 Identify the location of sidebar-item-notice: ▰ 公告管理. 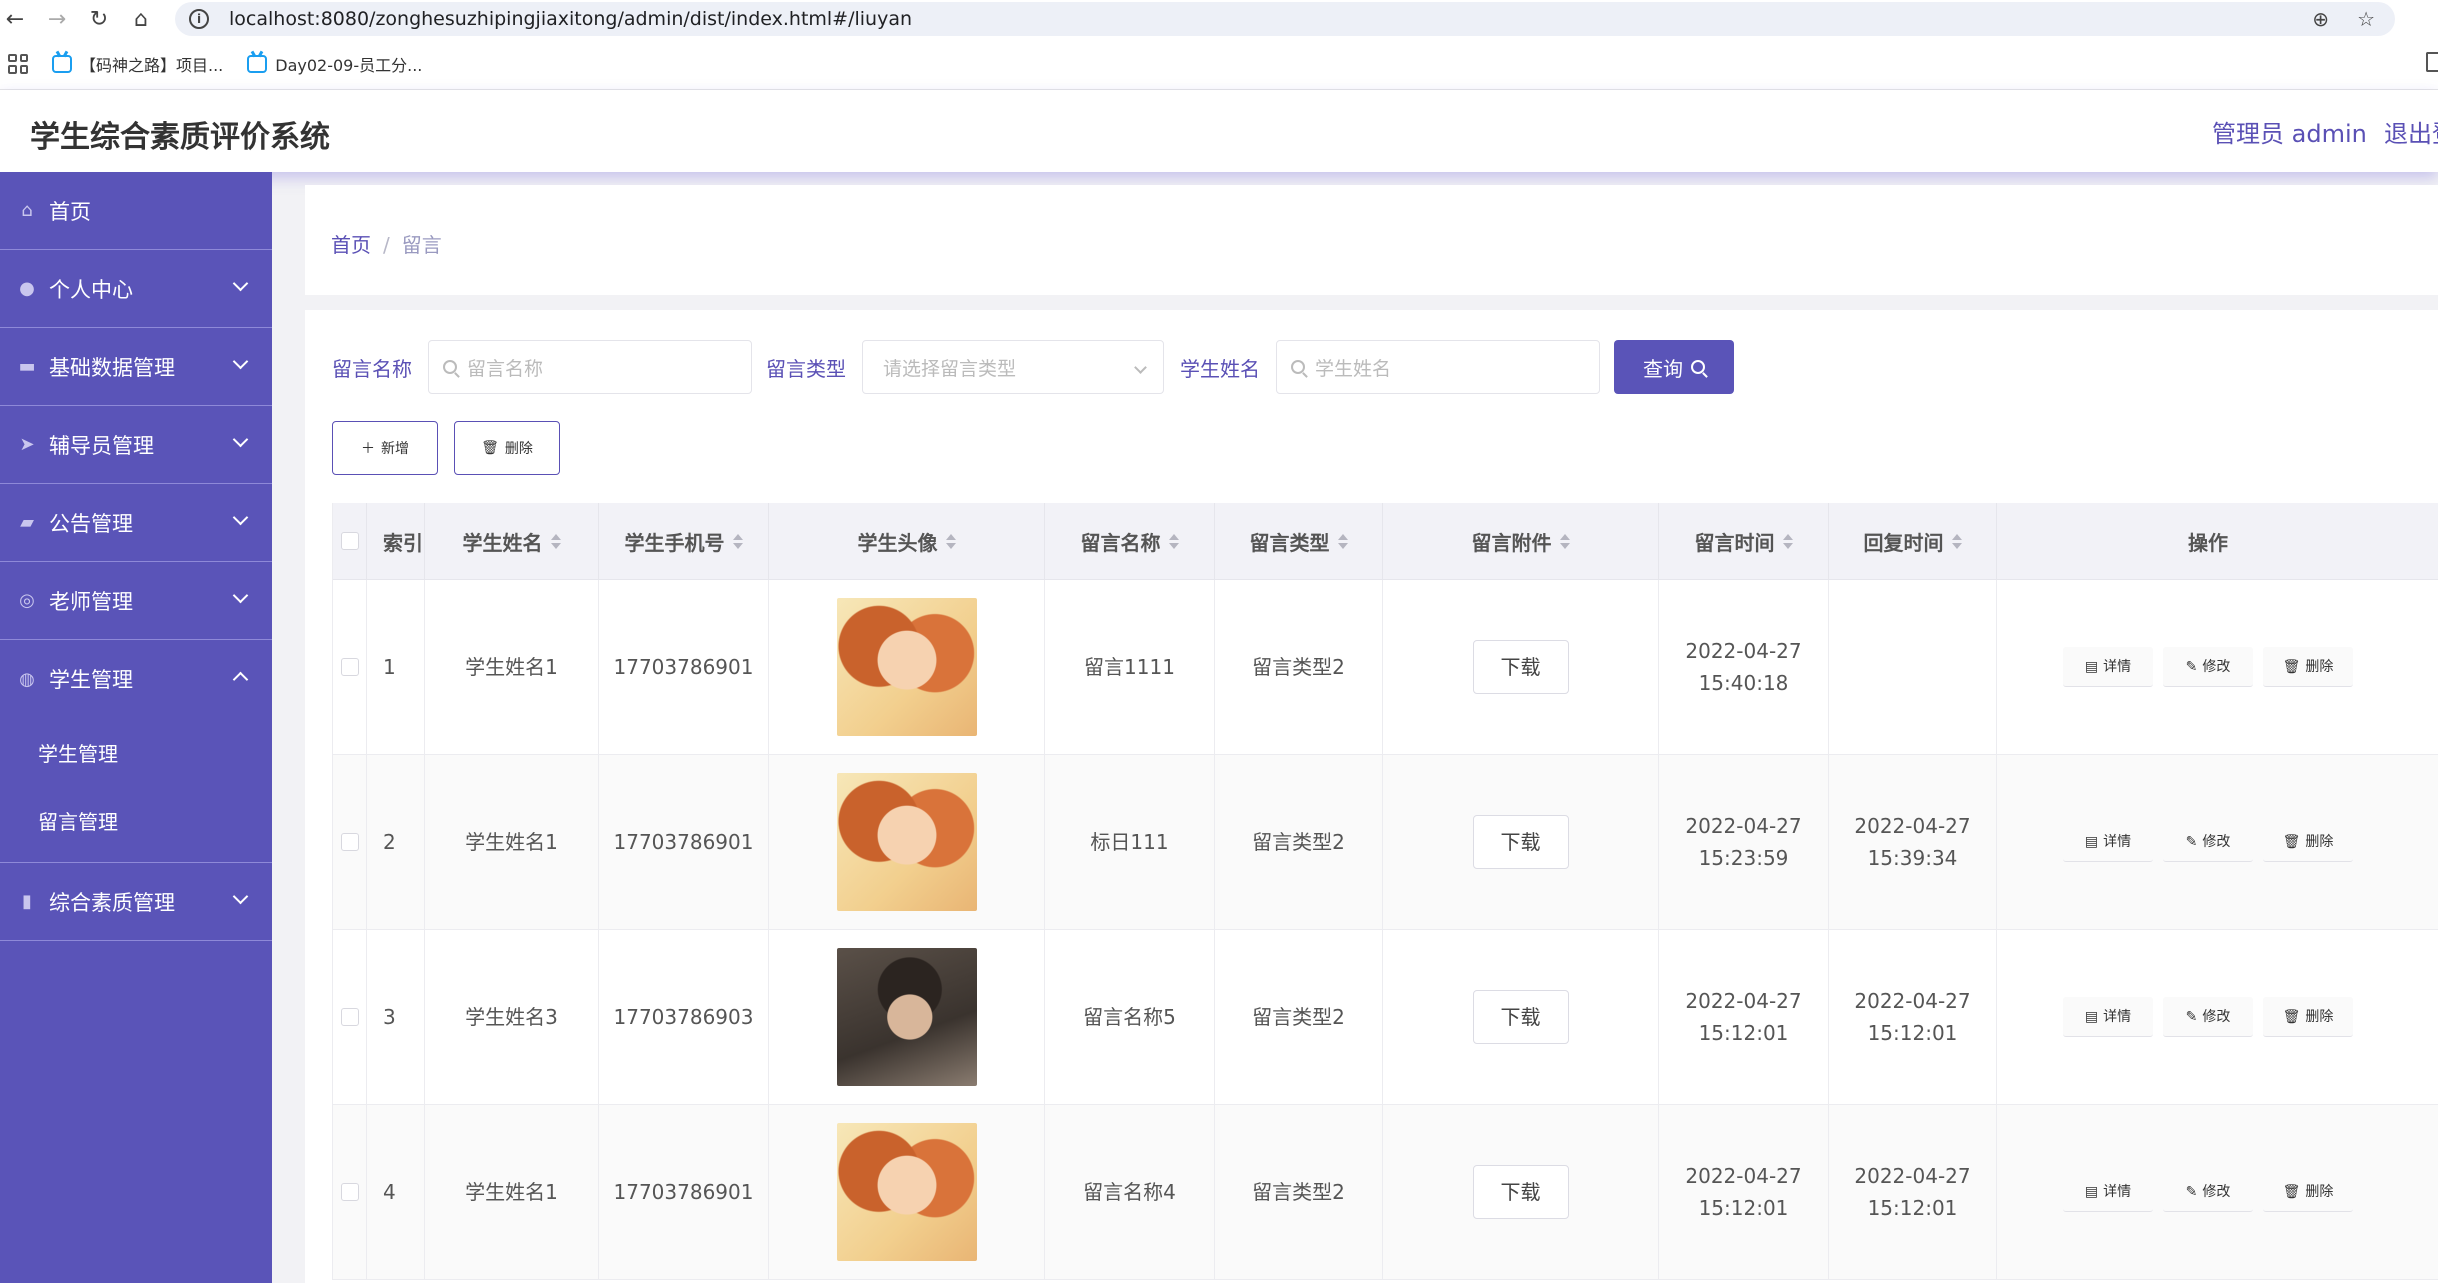
(136, 523).